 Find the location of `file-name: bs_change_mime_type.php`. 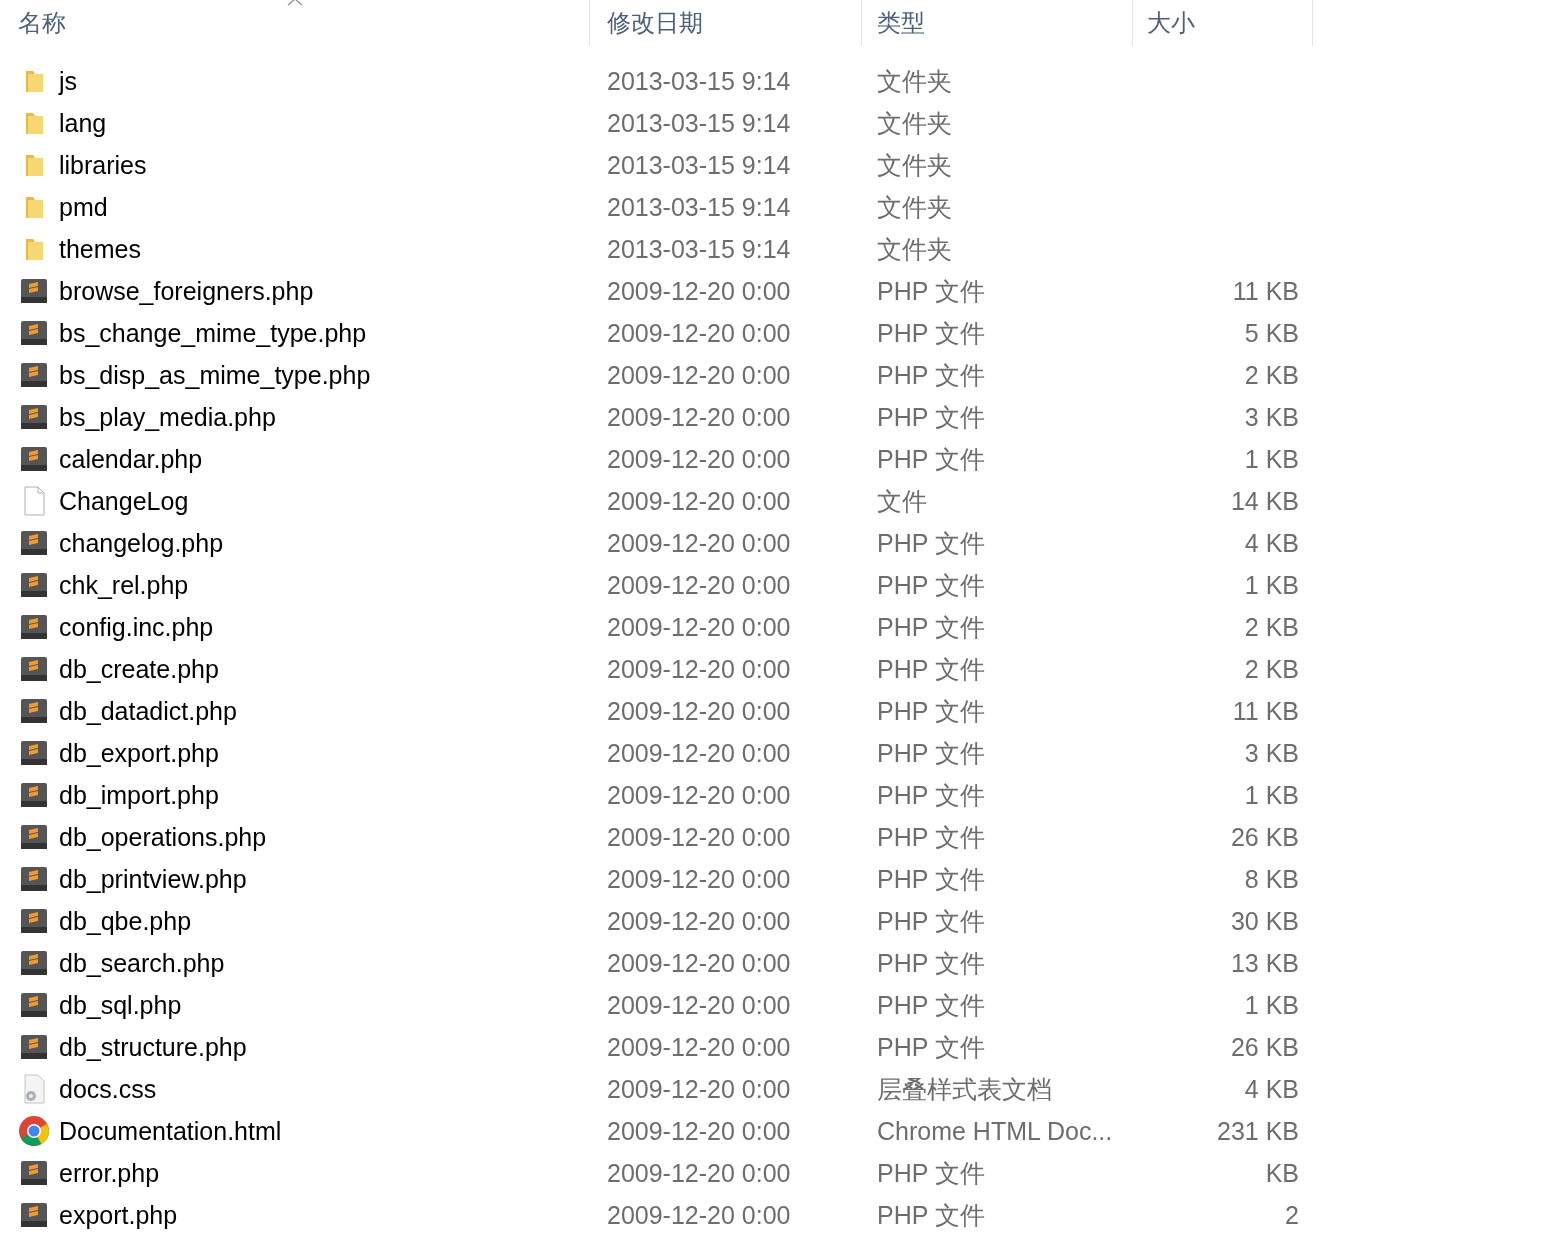

file-name: bs_change_mime_type.php is located at coordinates (213, 333).